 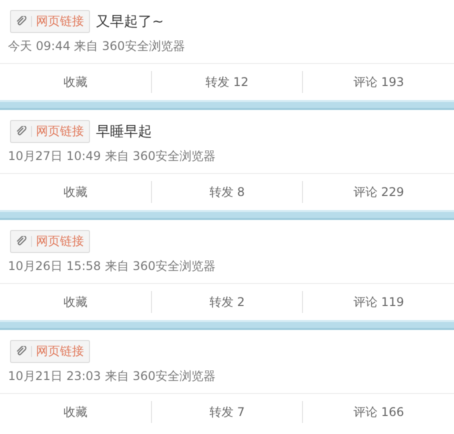 What do you see at coordinates (96, 46) in the screenshot?
I see `post-meta: 今天 09:44 来自 360安全浏览器` at bounding box center [96, 46].